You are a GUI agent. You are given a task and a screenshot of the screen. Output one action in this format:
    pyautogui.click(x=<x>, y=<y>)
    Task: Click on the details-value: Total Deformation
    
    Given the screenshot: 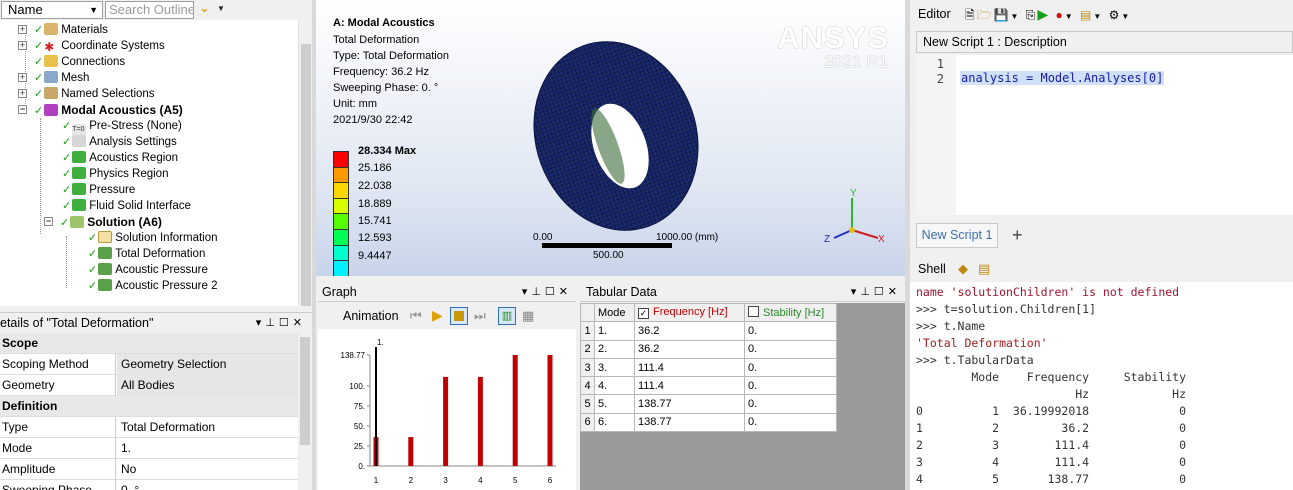 What is the action you would take?
    pyautogui.click(x=207, y=427)
    